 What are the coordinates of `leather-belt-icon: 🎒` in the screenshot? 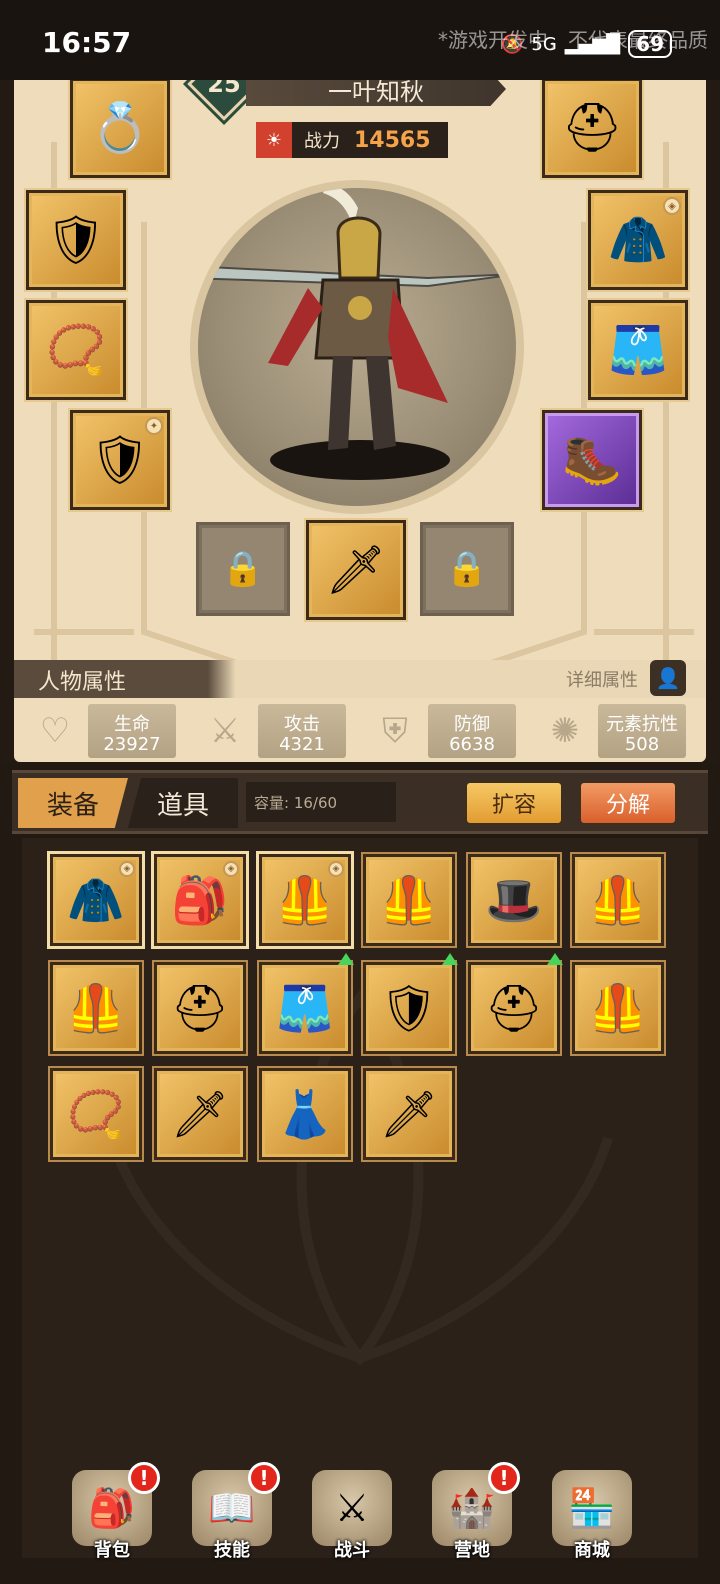 It's located at (200, 900).